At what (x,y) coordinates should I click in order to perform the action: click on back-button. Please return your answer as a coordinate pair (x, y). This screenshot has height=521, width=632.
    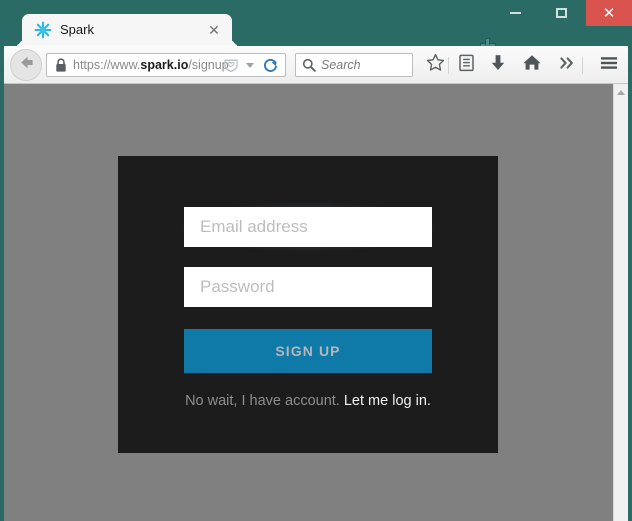
    Looking at the image, I should click on (26, 65).